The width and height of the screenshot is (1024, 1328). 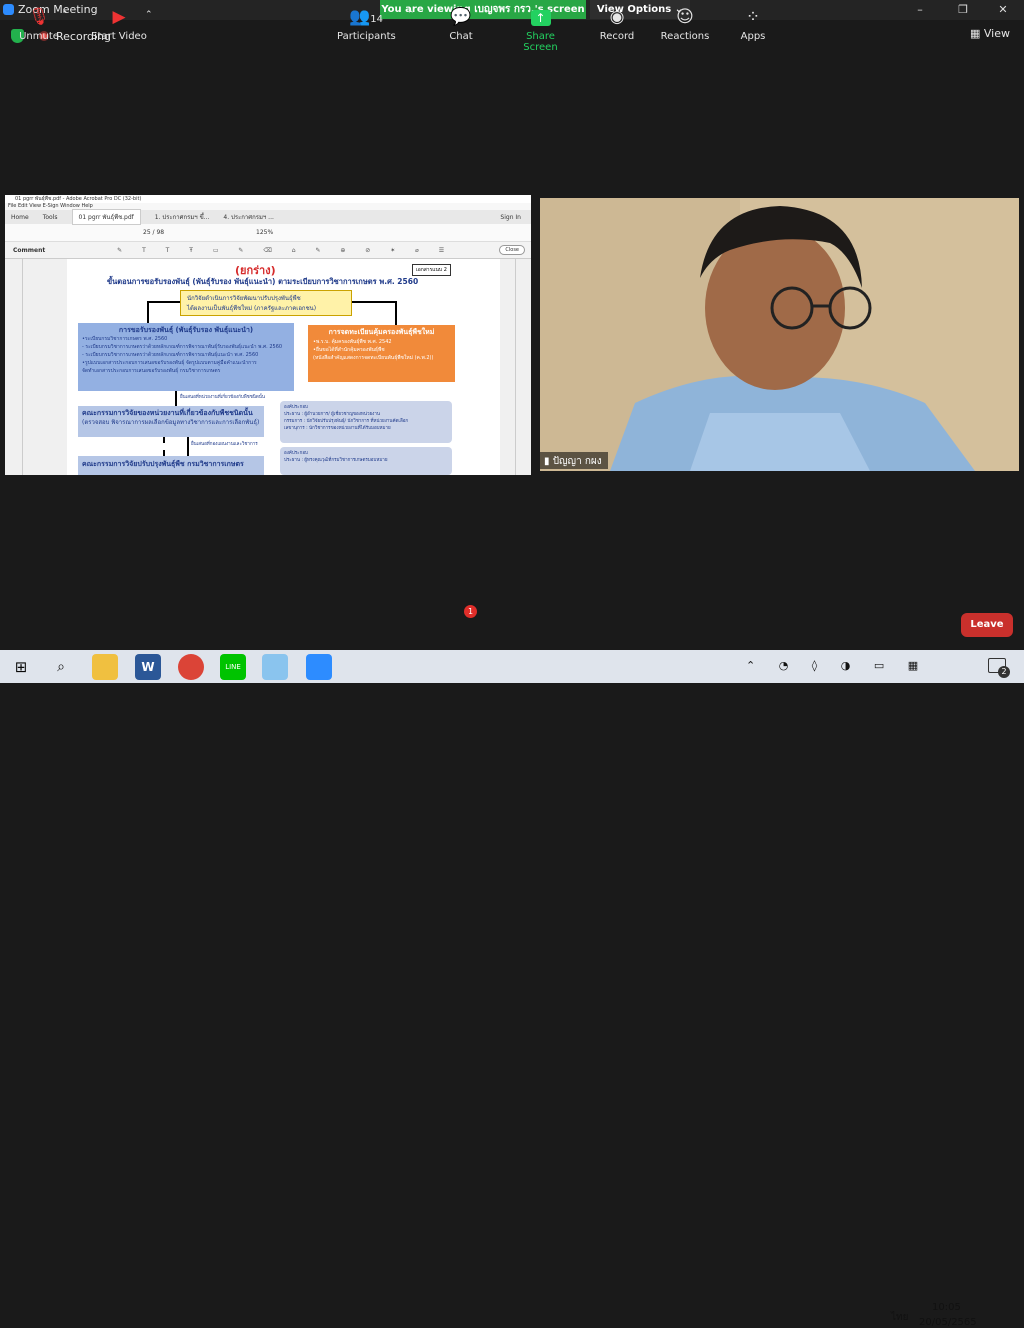 I want to click on smiley-icon: ☺, so click(x=685, y=17).